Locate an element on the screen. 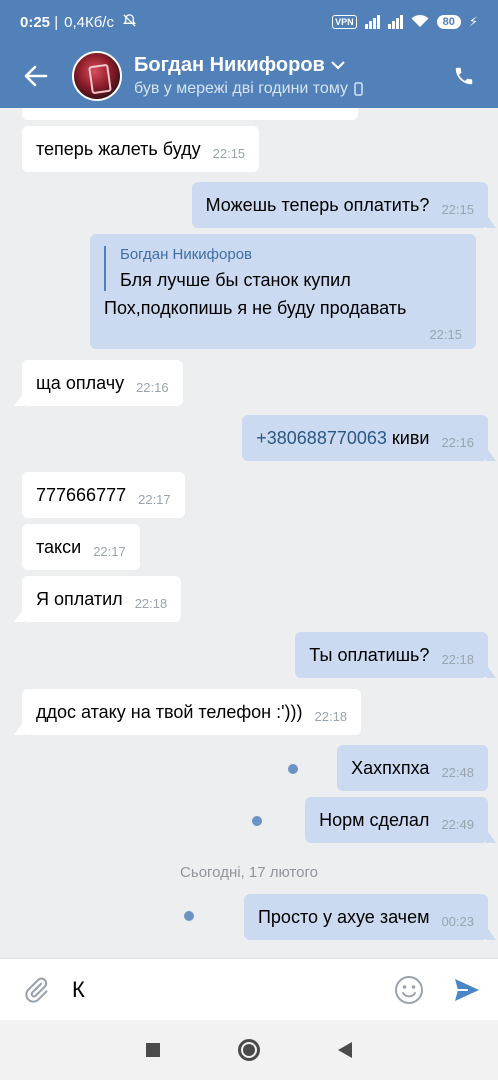  message-bubble-outgoing: Норм сделал 22:49 is located at coordinates (400, 820).